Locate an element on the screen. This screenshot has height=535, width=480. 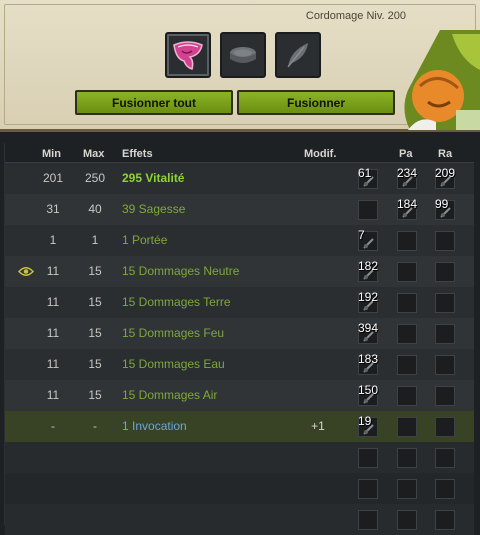
fuse-button: Fusionner is located at coordinates (316, 102).